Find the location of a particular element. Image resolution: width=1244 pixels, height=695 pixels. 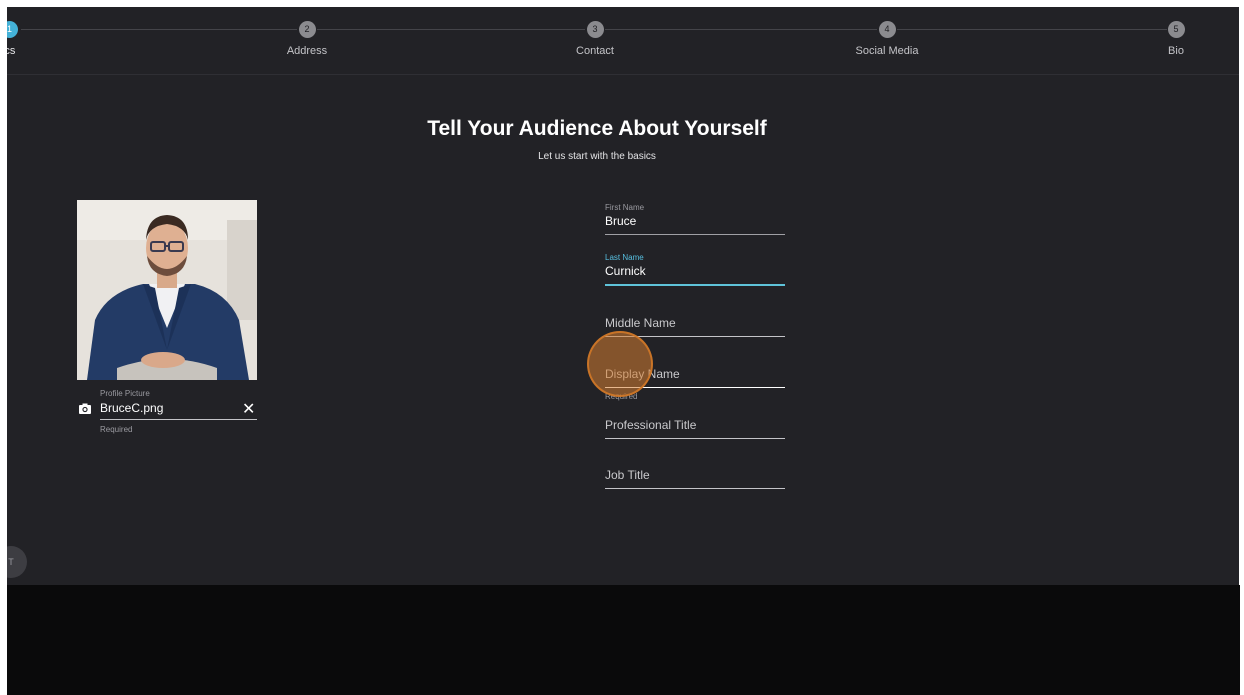

job-title-underline is located at coordinates (695, 488).